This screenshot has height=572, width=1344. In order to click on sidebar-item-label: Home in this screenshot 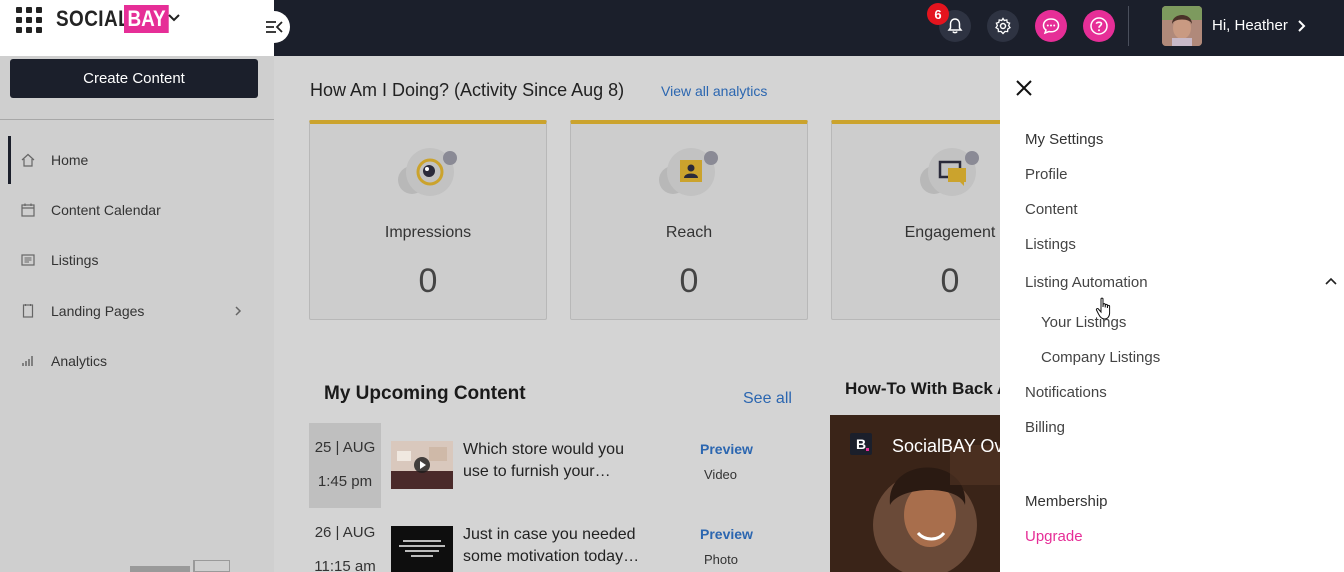, I will do `click(70, 160)`.